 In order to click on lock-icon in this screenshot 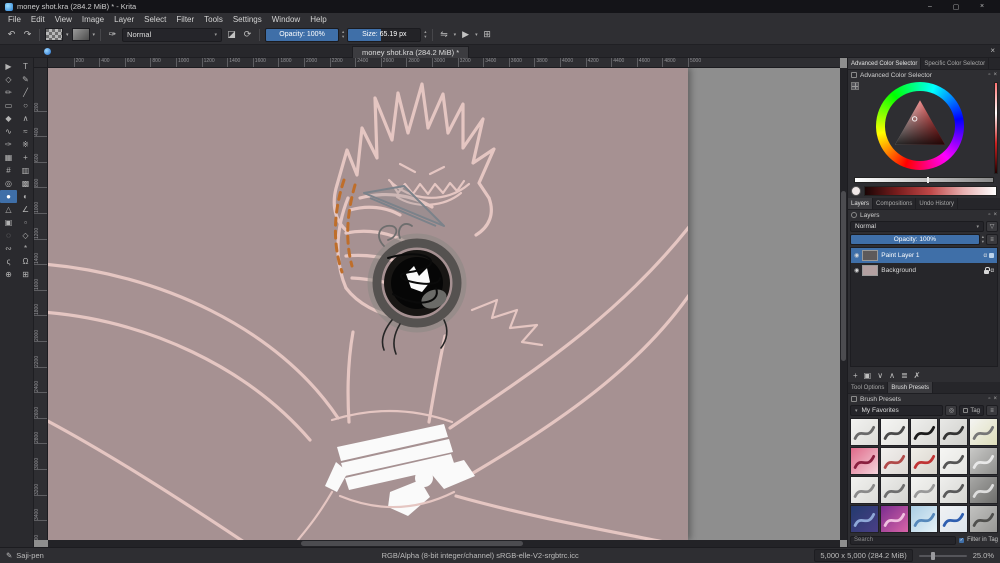, I will do `click(986, 270)`.